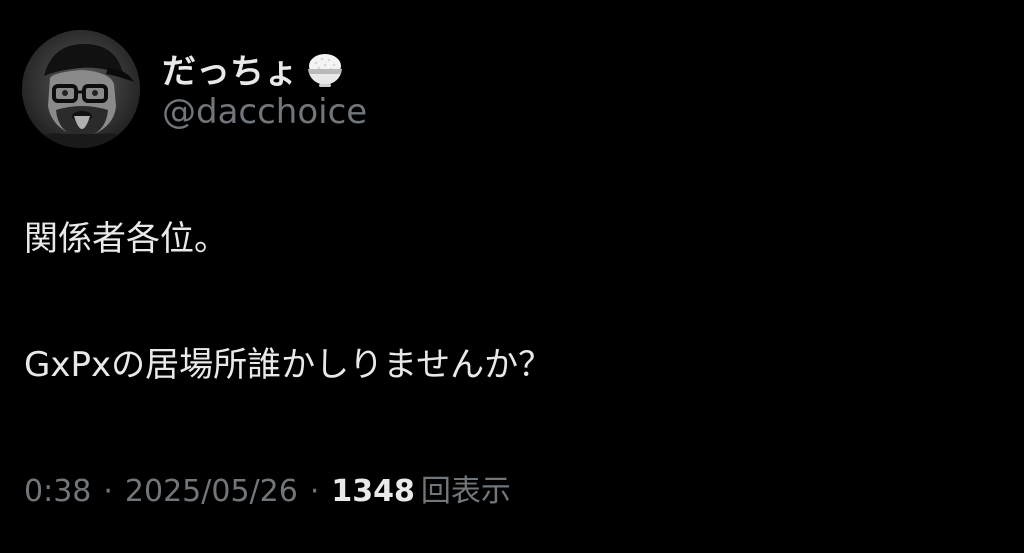 The image size is (1024, 553). I want to click on views-count: 1348, so click(373, 492).